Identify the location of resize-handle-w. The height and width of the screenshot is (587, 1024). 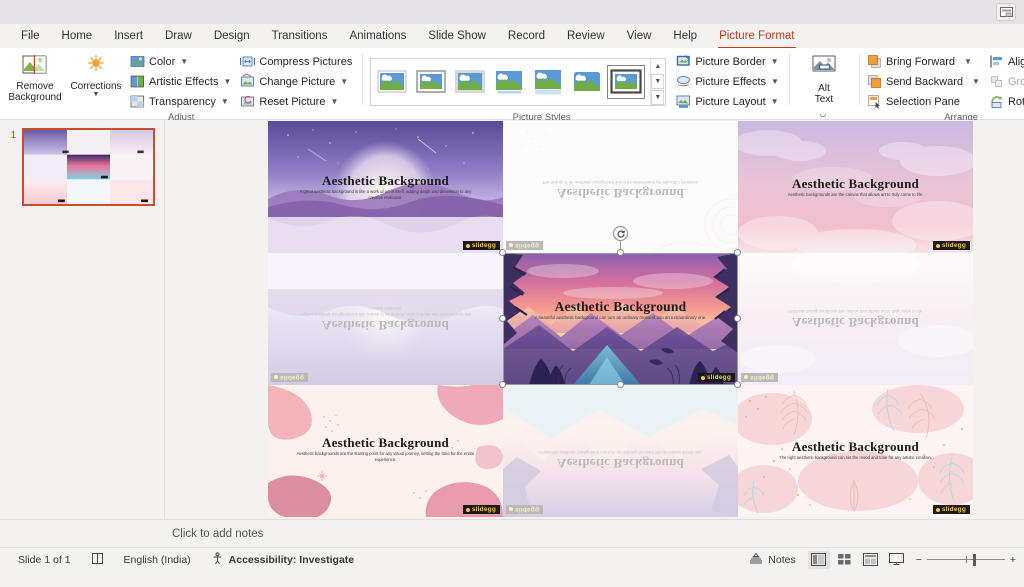
(502, 318).